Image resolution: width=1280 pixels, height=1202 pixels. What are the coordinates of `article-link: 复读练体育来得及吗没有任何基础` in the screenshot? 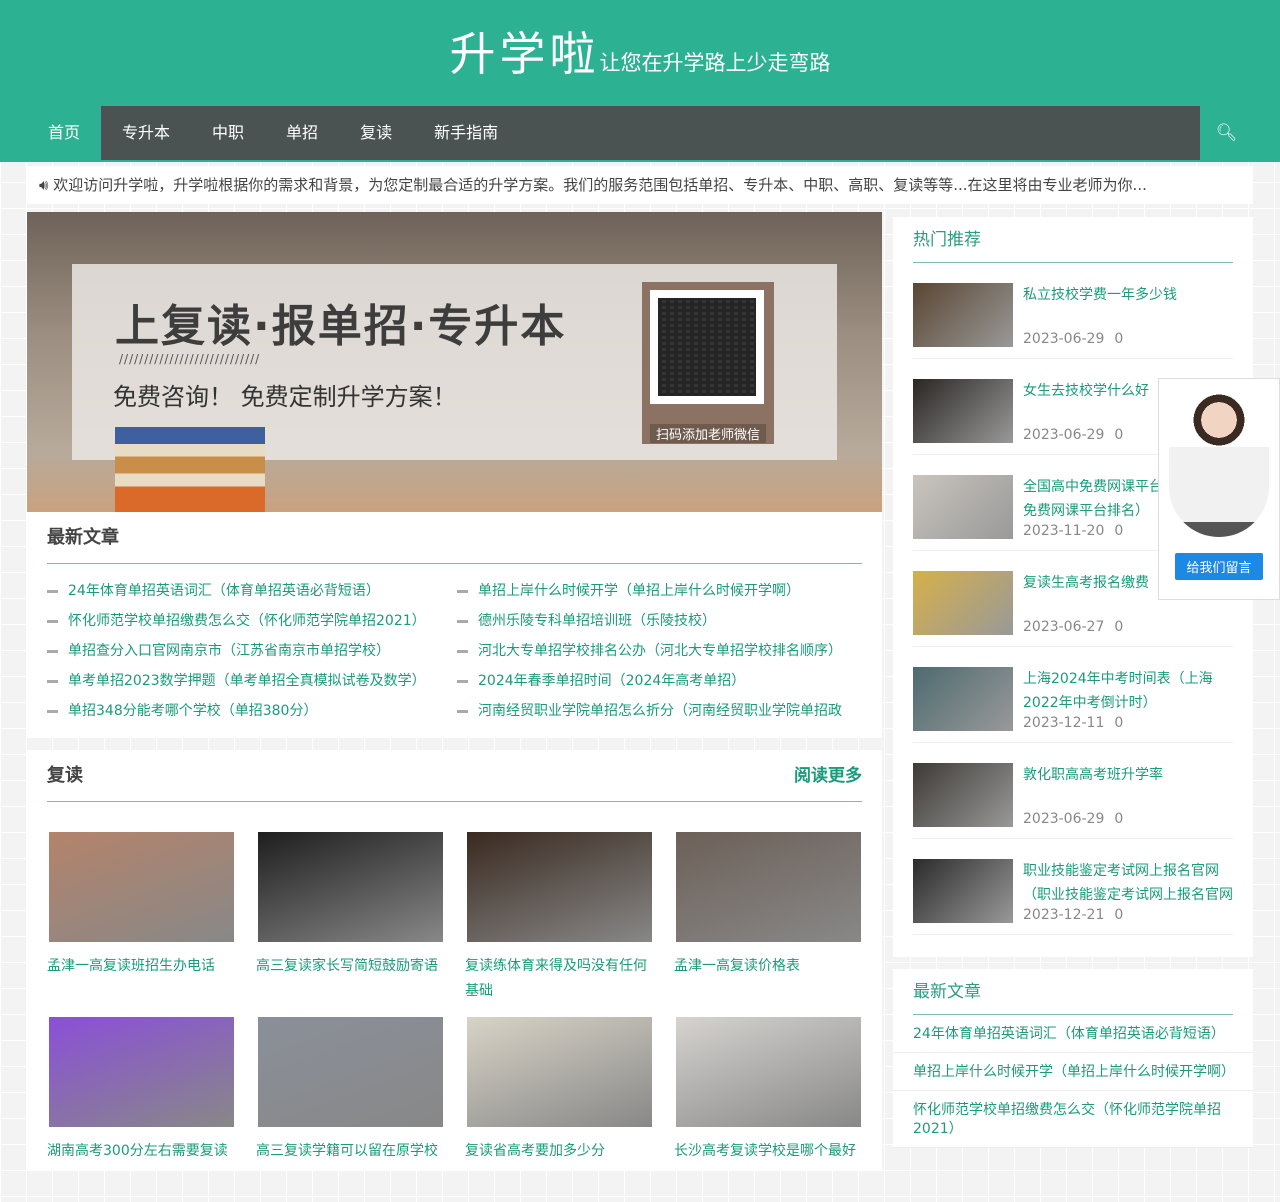 It's located at (557, 979).